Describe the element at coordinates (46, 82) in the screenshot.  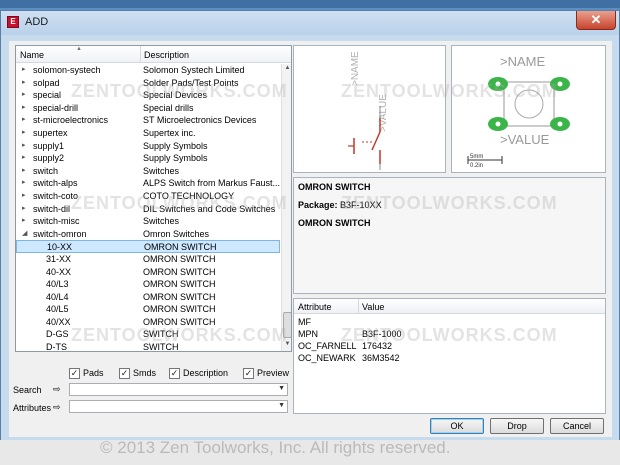
I see `item-name: solpad` at that location.